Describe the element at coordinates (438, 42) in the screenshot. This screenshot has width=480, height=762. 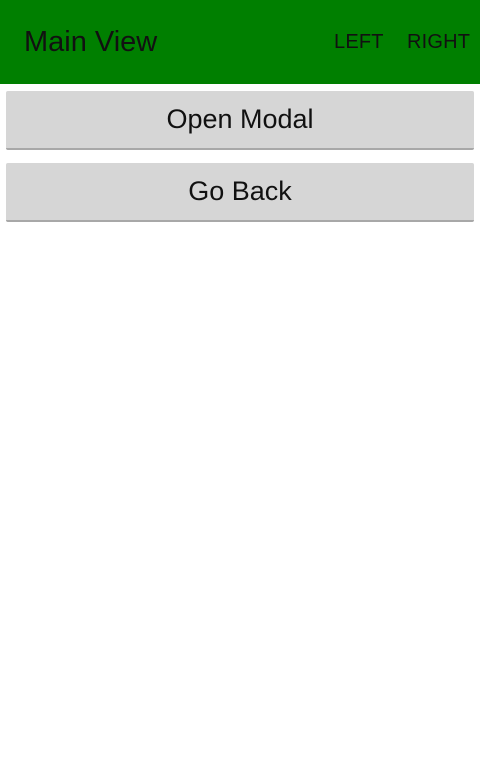
I see `right-action-button: RIGHT` at that location.